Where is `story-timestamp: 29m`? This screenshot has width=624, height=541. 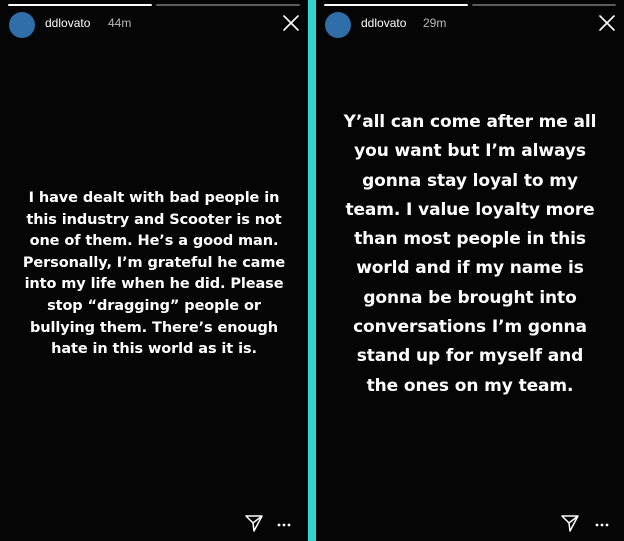 story-timestamp: 29m is located at coordinates (435, 23).